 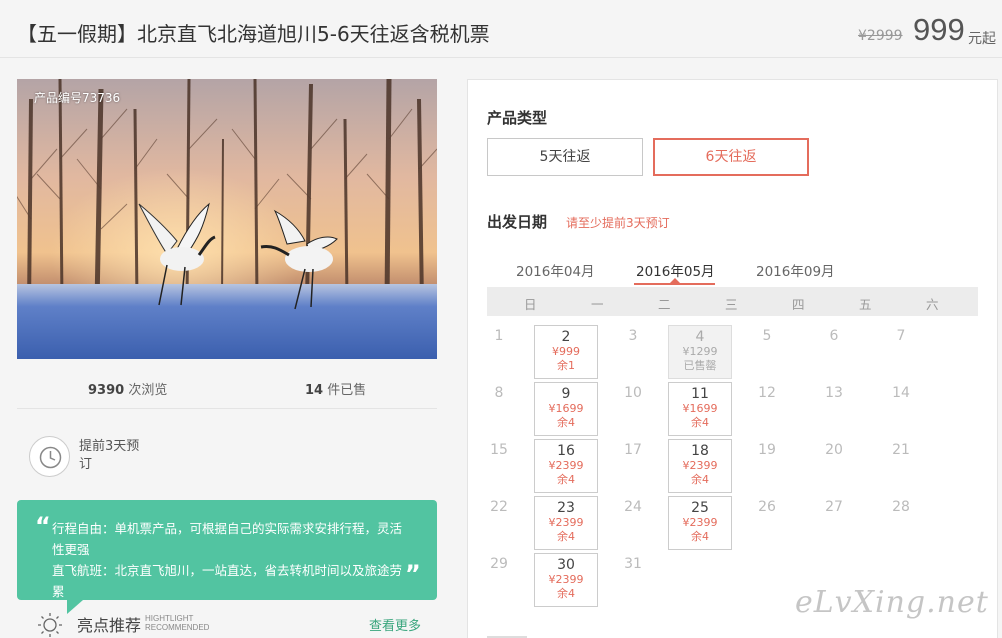 I want to click on day-number: 17, so click(x=633, y=450).